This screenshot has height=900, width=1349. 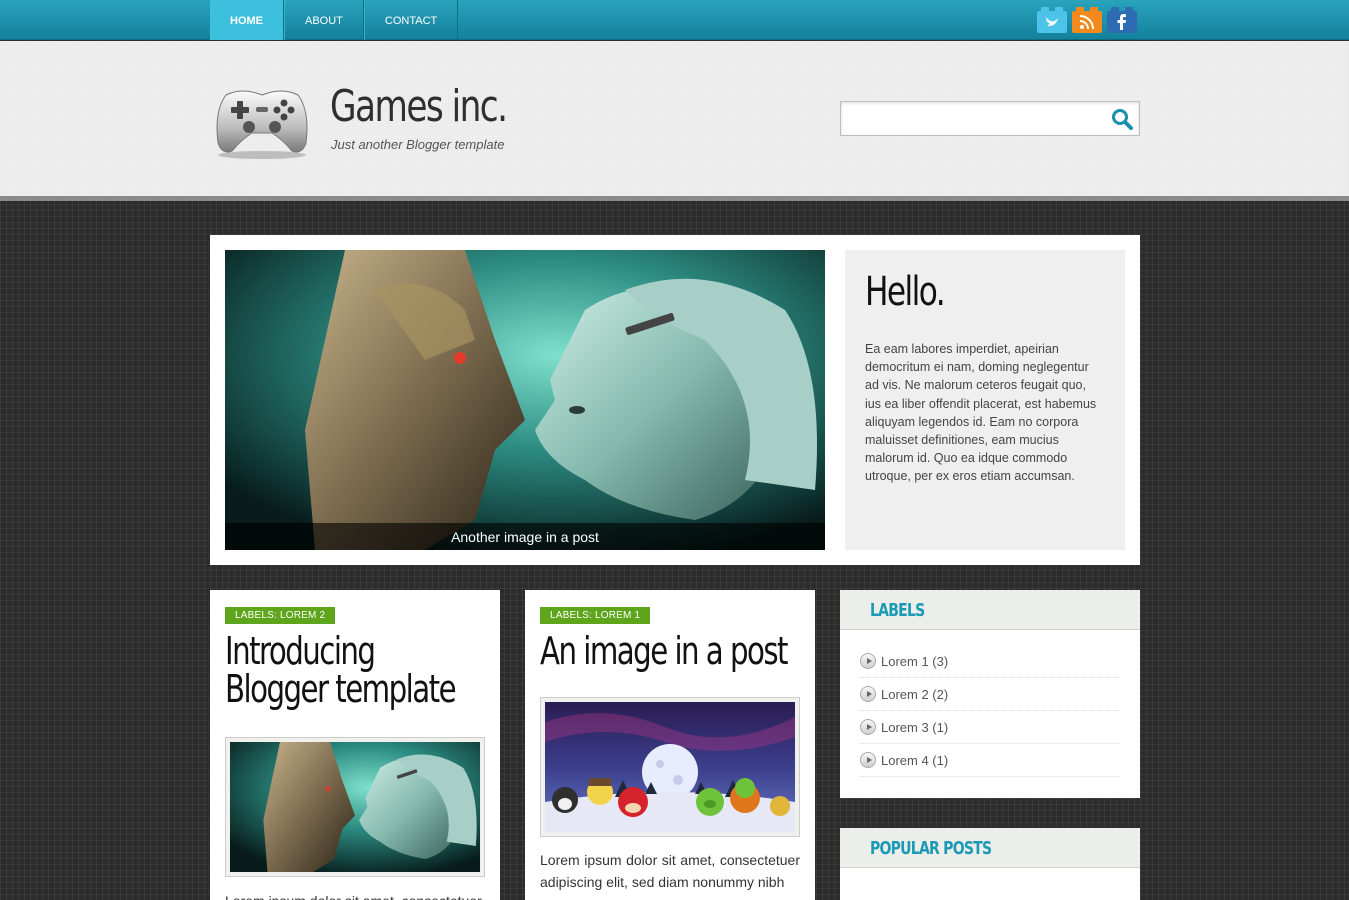 I want to click on rss-icon, so click(x=1086, y=20).